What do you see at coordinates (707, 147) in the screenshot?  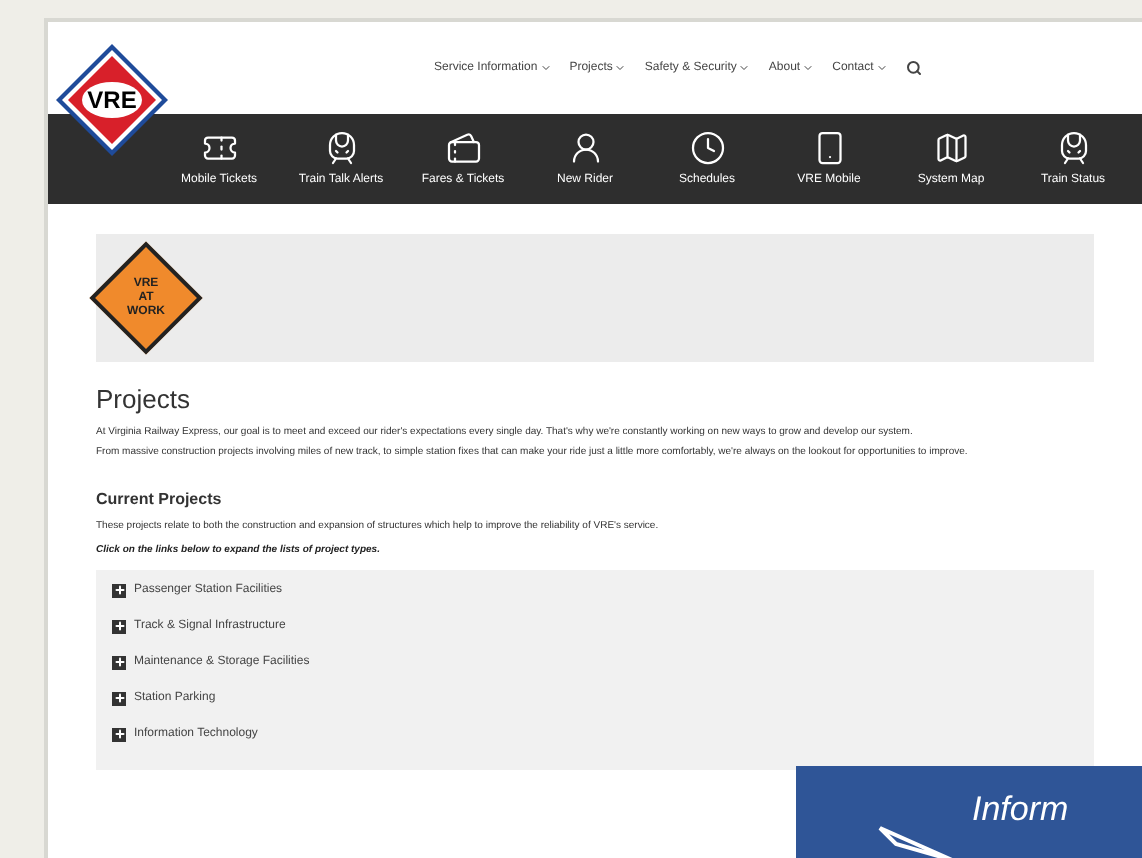 I see `clock-icon` at bounding box center [707, 147].